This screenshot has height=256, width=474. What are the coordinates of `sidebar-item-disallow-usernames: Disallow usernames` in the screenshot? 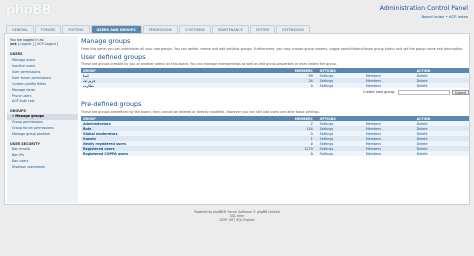 It's located at (42, 168).